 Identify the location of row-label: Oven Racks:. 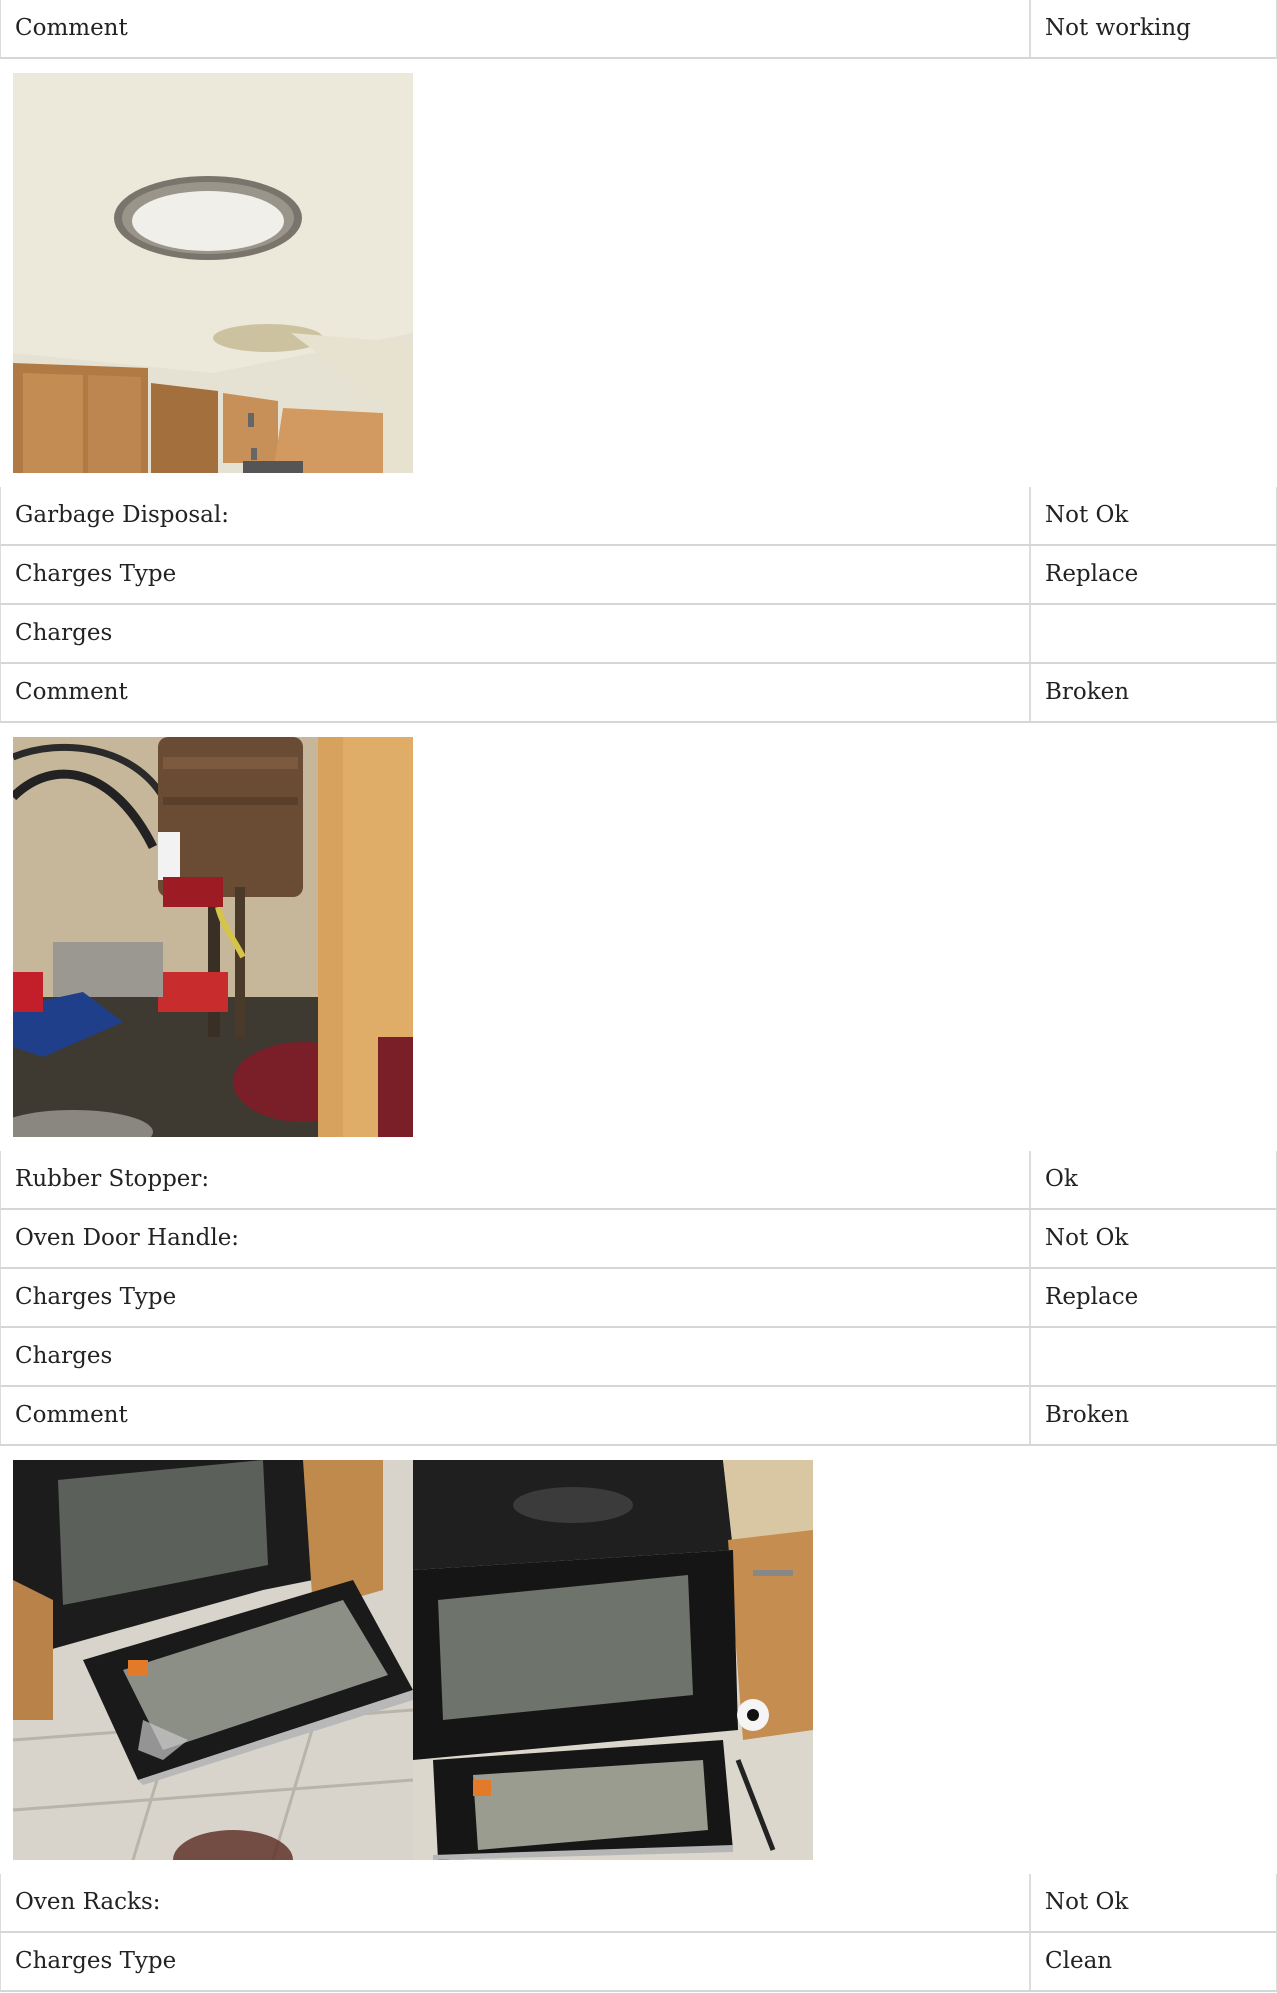
(516, 1902).